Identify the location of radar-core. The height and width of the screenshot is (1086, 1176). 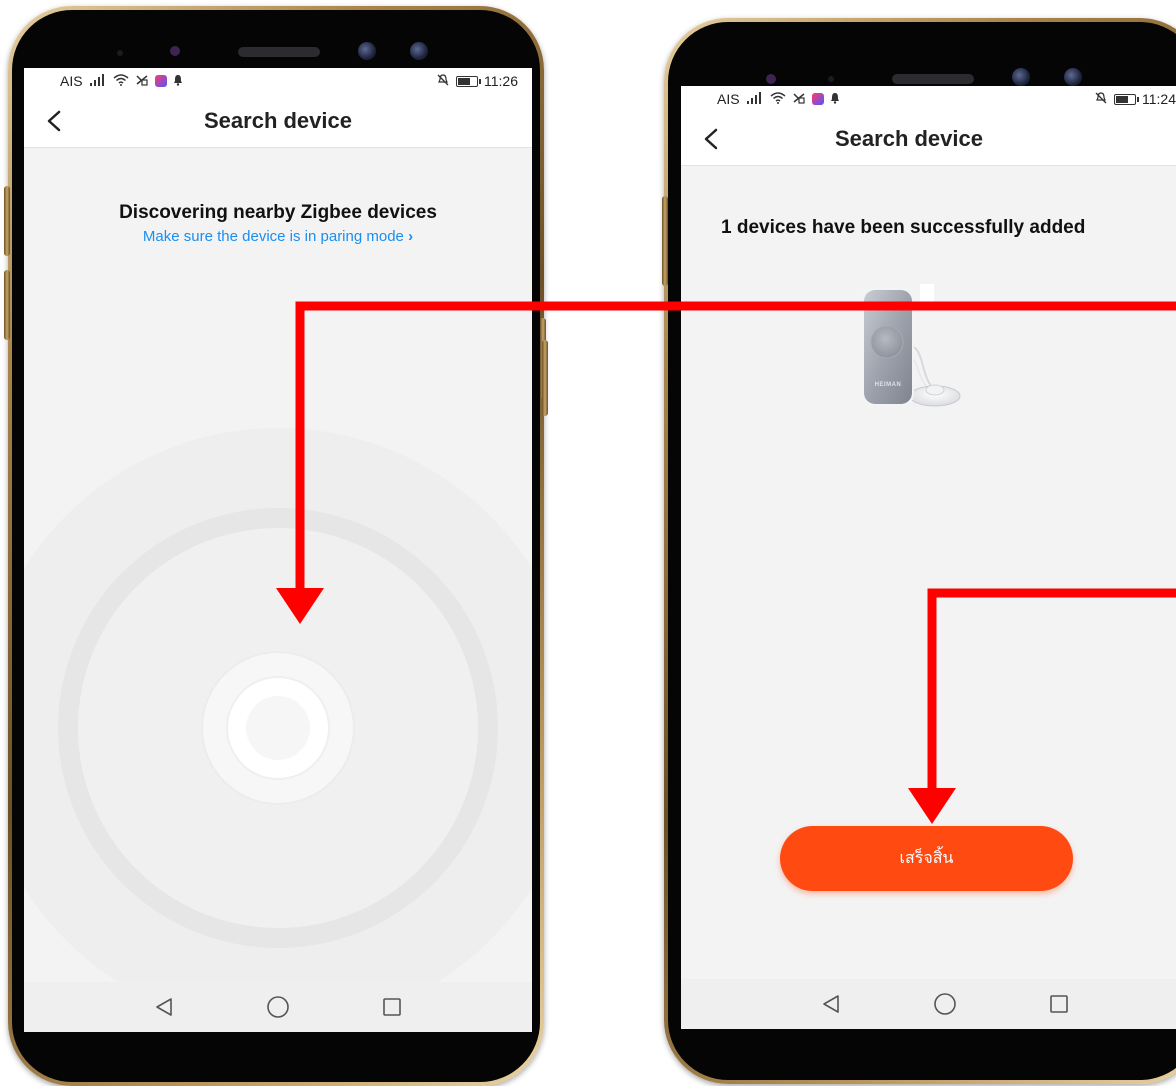
(278, 728).